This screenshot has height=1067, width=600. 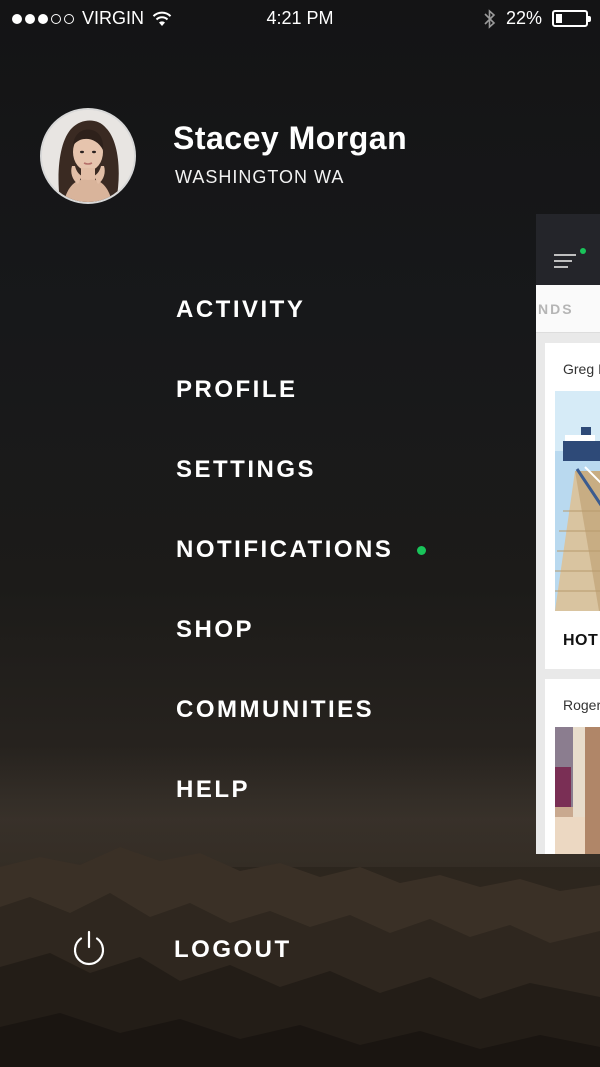 I want to click on menu-item-shop: SHOP, so click(x=215, y=630).